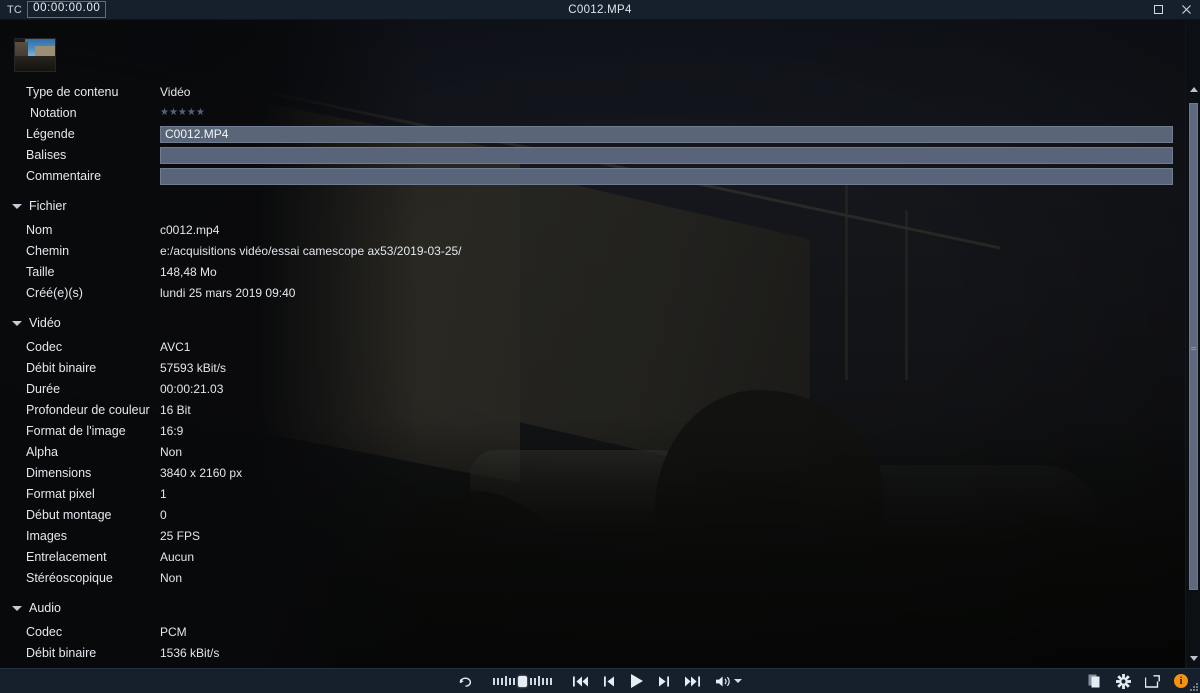 The height and width of the screenshot is (693, 1200). What do you see at coordinates (738, 681) in the screenshot?
I see `caret-down-icon` at bounding box center [738, 681].